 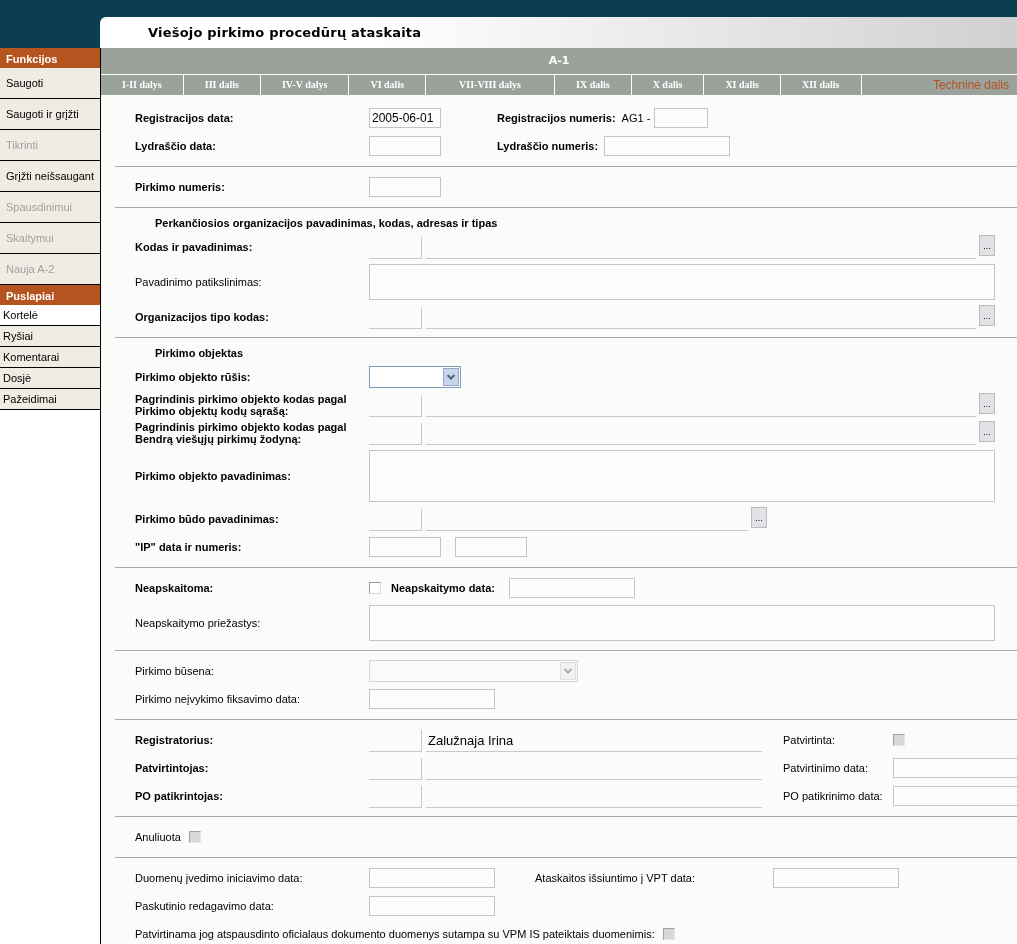 What do you see at coordinates (50, 58) in the screenshot?
I see `sidebar-heading: Funkcijos` at bounding box center [50, 58].